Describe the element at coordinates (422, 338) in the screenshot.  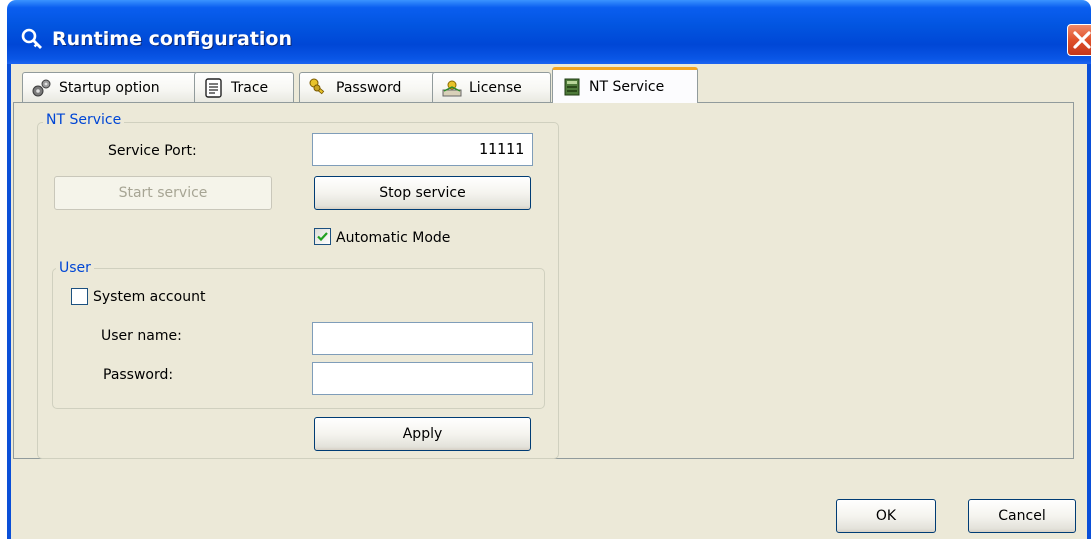
I see `user-name-input` at that location.